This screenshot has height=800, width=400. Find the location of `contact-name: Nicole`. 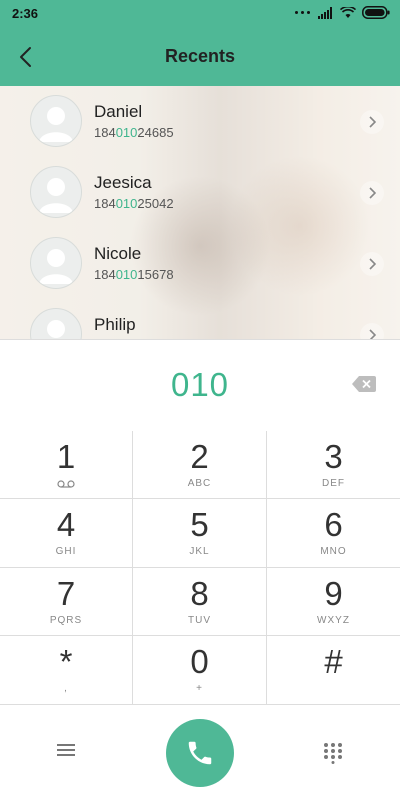

contact-name: Nicole is located at coordinates (118, 253).